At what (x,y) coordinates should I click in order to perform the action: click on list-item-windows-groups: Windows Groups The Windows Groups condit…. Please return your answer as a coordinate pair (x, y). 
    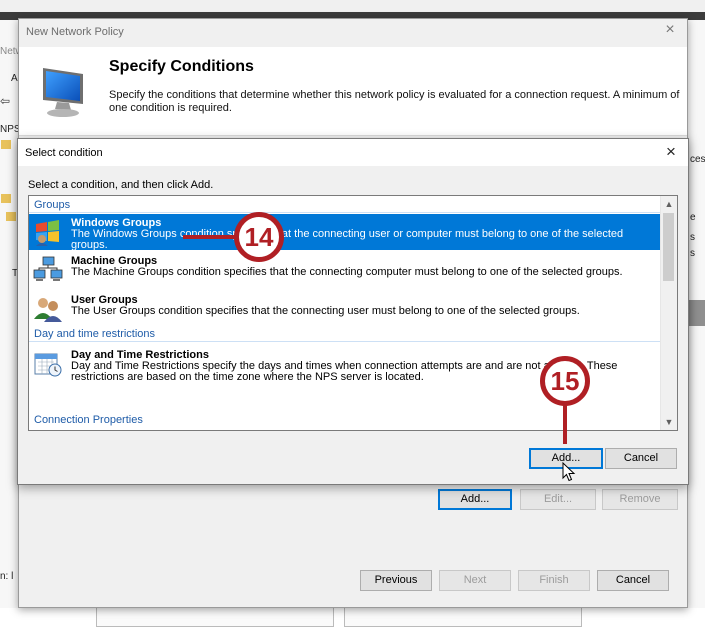
    Looking at the image, I should click on (345, 232).